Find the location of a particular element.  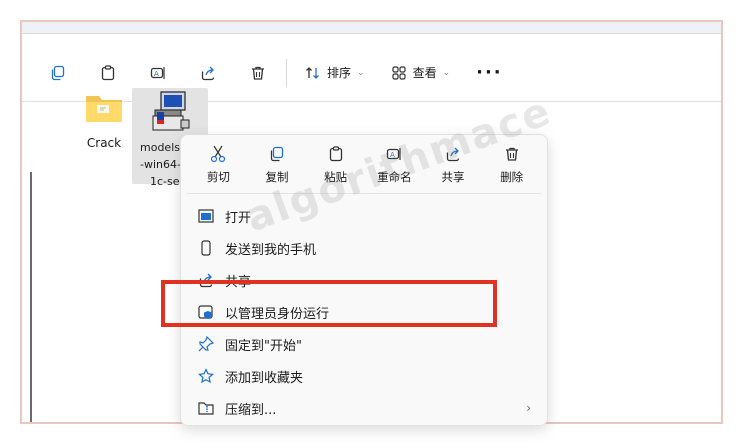

phone-icon is located at coordinates (206, 248).